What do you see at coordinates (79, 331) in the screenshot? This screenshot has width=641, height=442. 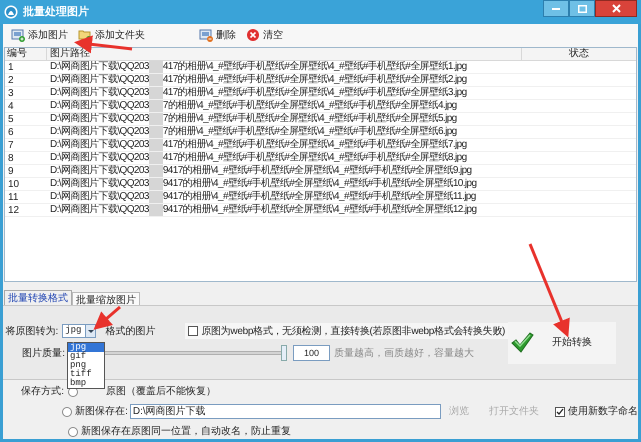 I see `format-select: jpg` at bounding box center [79, 331].